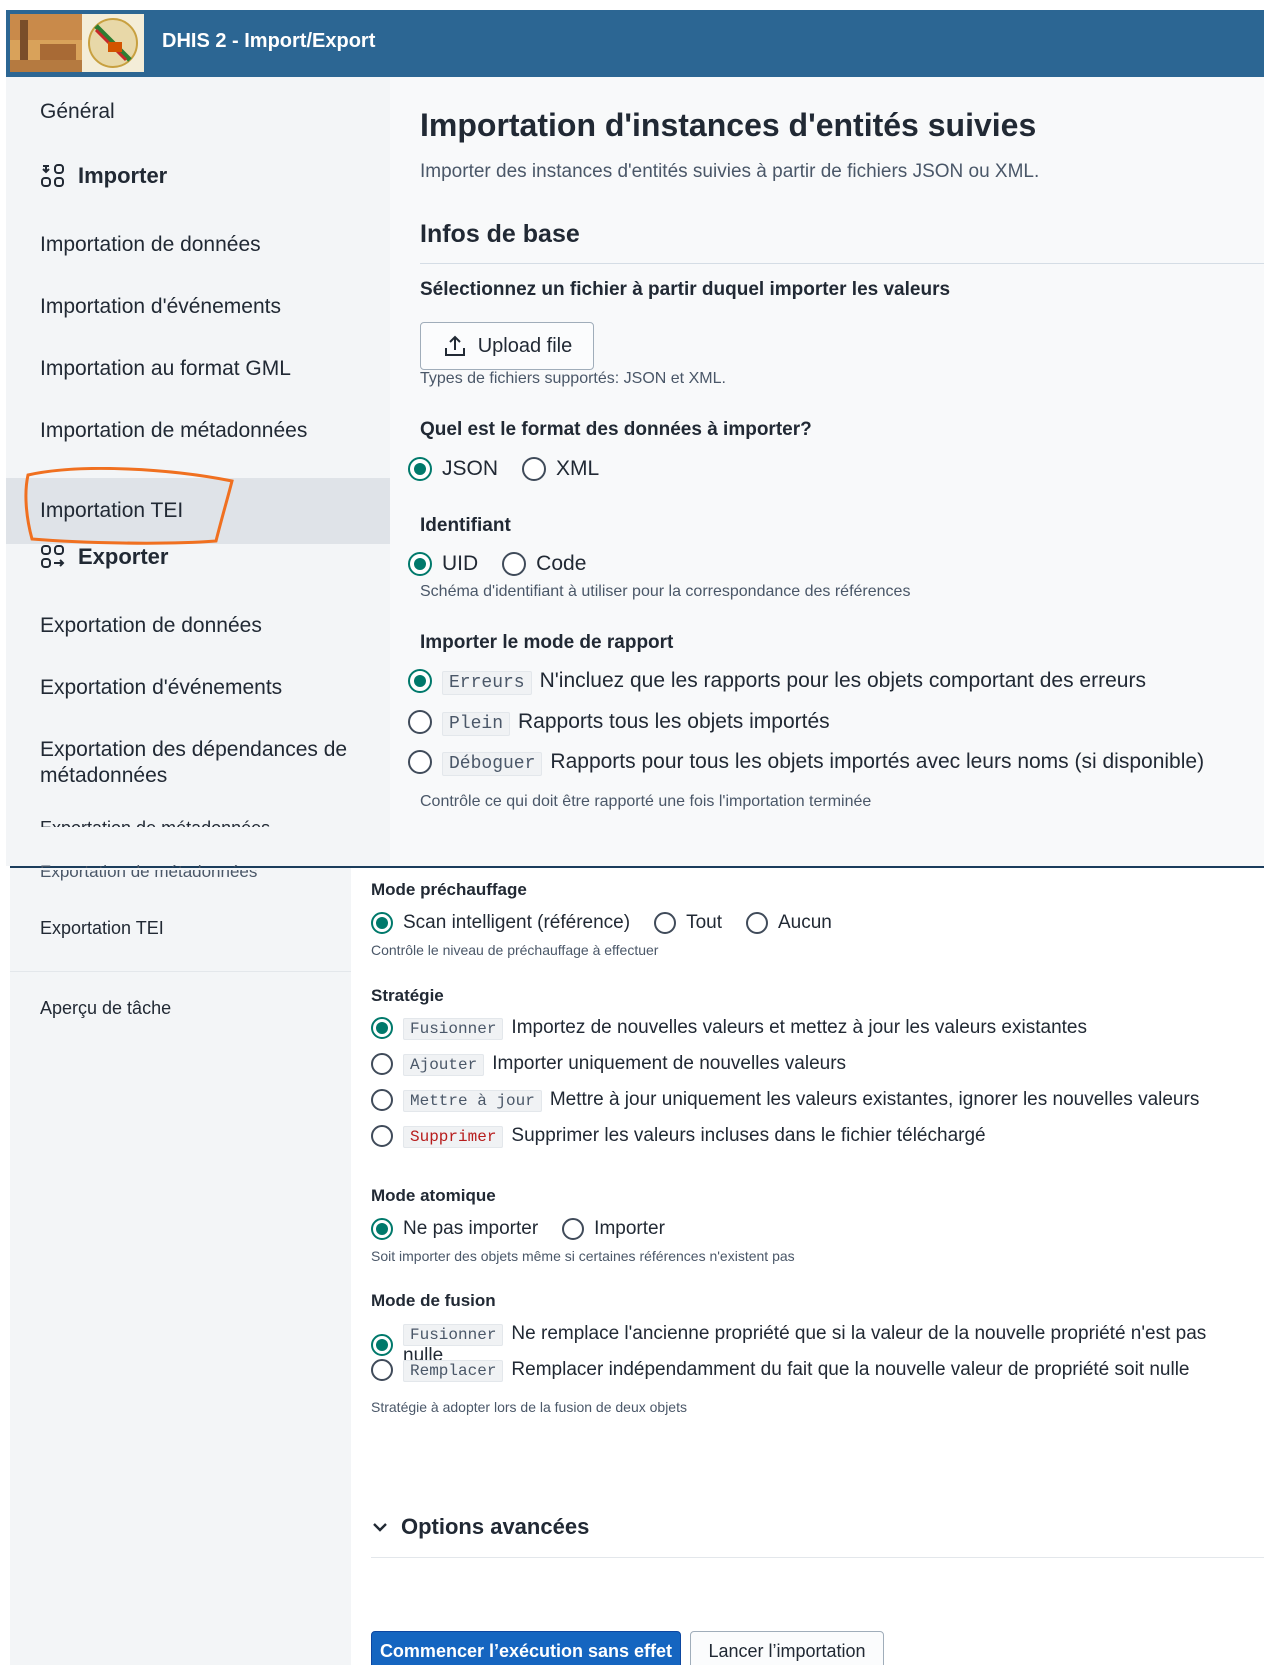 This screenshot has width=1269, height=1665. What do you see at coordinates (817, 1557) in the screenshot?
I see `advanced-divider` at bounding box center [817, 1557].